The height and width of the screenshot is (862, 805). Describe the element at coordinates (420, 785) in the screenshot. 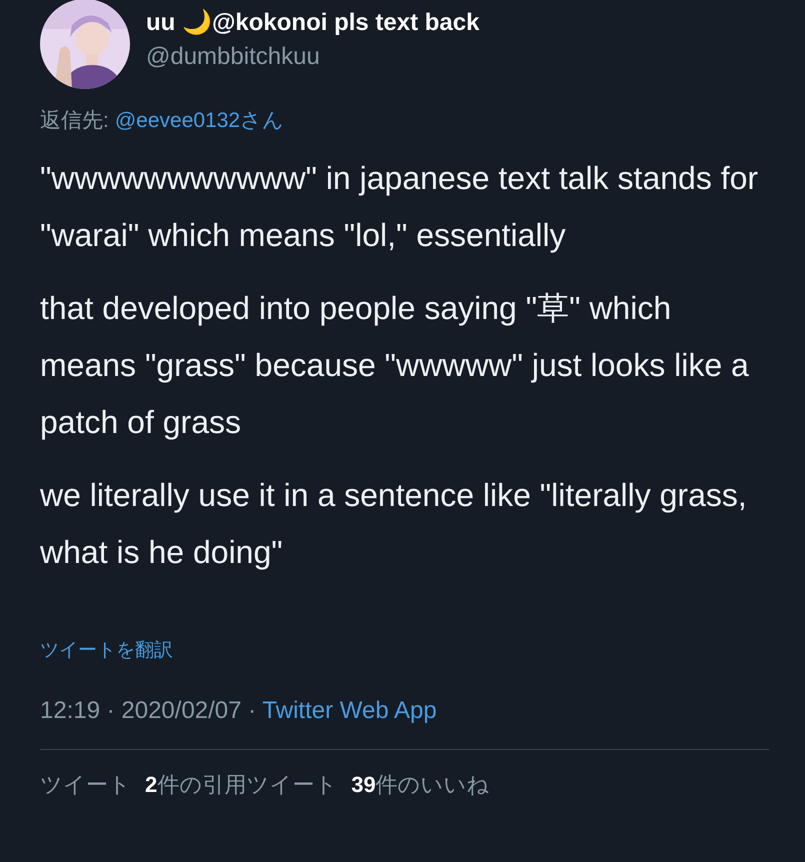

I see `tweet-stat: 39件のいいね` at that location.